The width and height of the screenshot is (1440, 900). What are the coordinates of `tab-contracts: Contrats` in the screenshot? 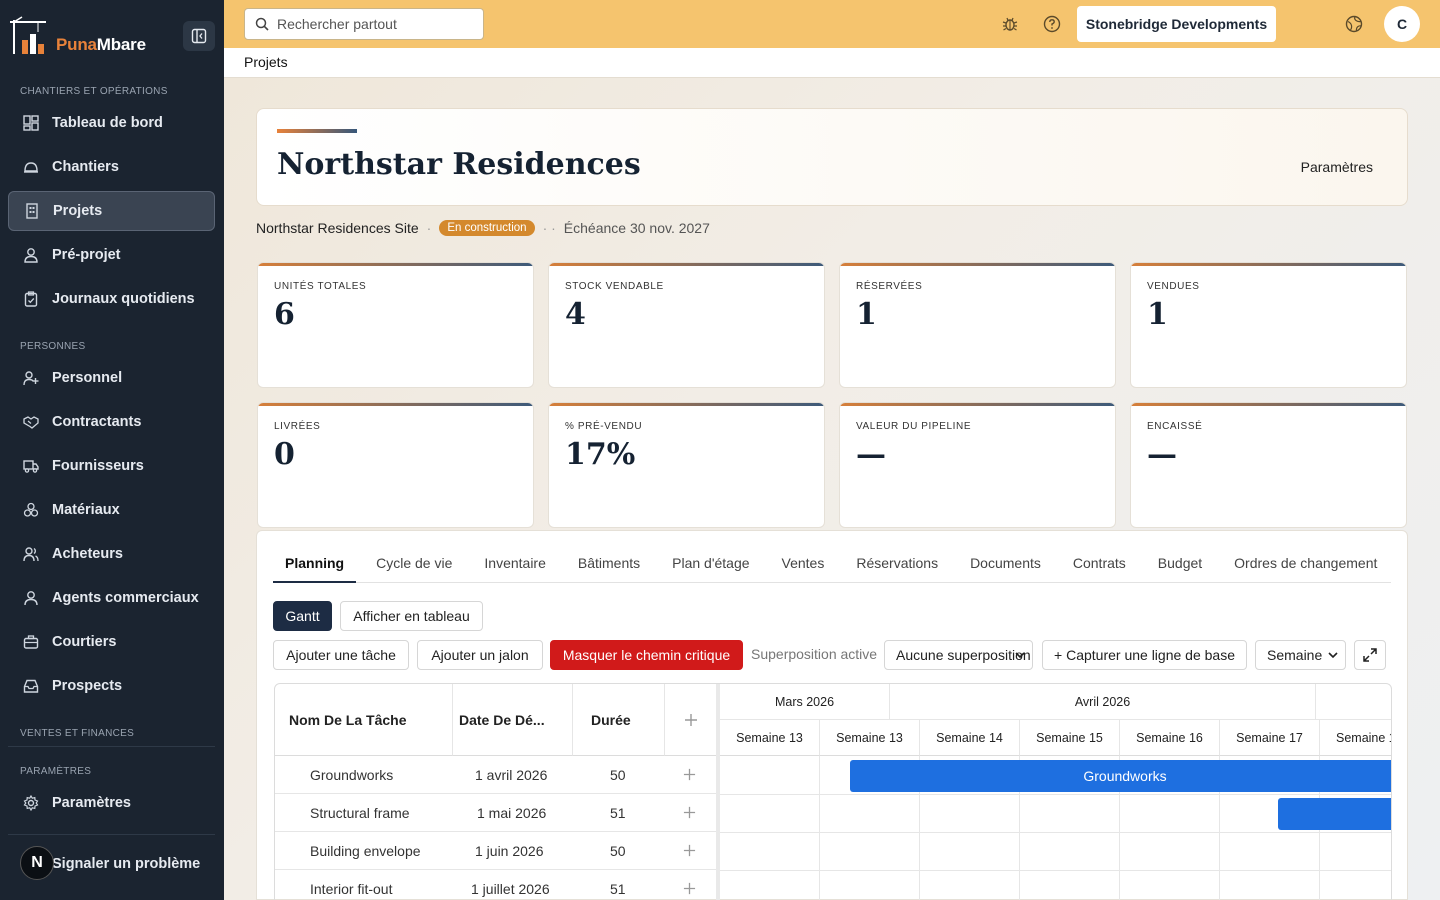 It's located at (1099, 564).